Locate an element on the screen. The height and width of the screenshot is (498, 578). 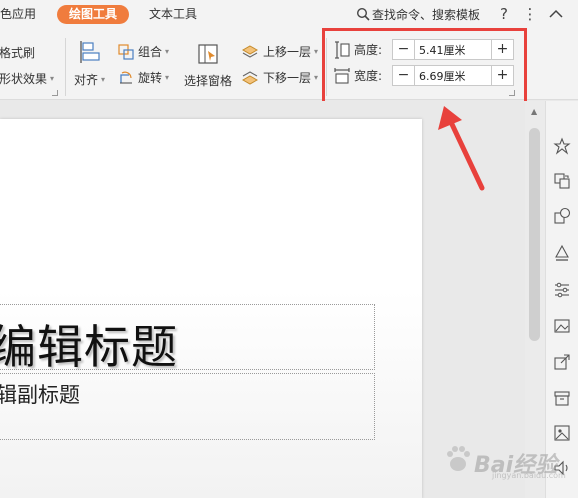
shape-effects-label: 形状效果 is located at coordinates (24, 79).